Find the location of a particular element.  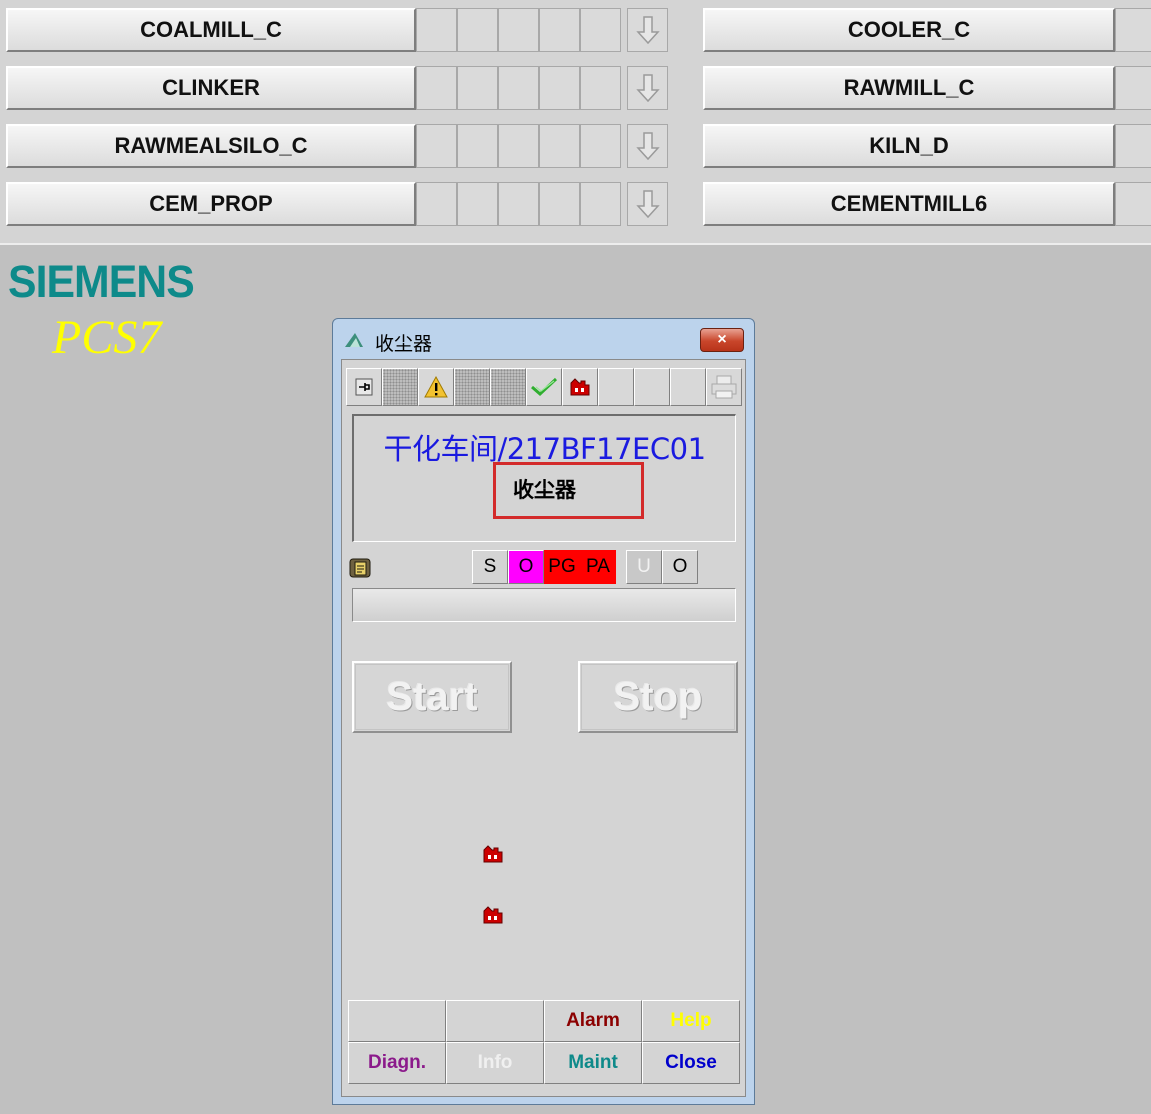

start-button: Start is located at coordinates (432, 697).